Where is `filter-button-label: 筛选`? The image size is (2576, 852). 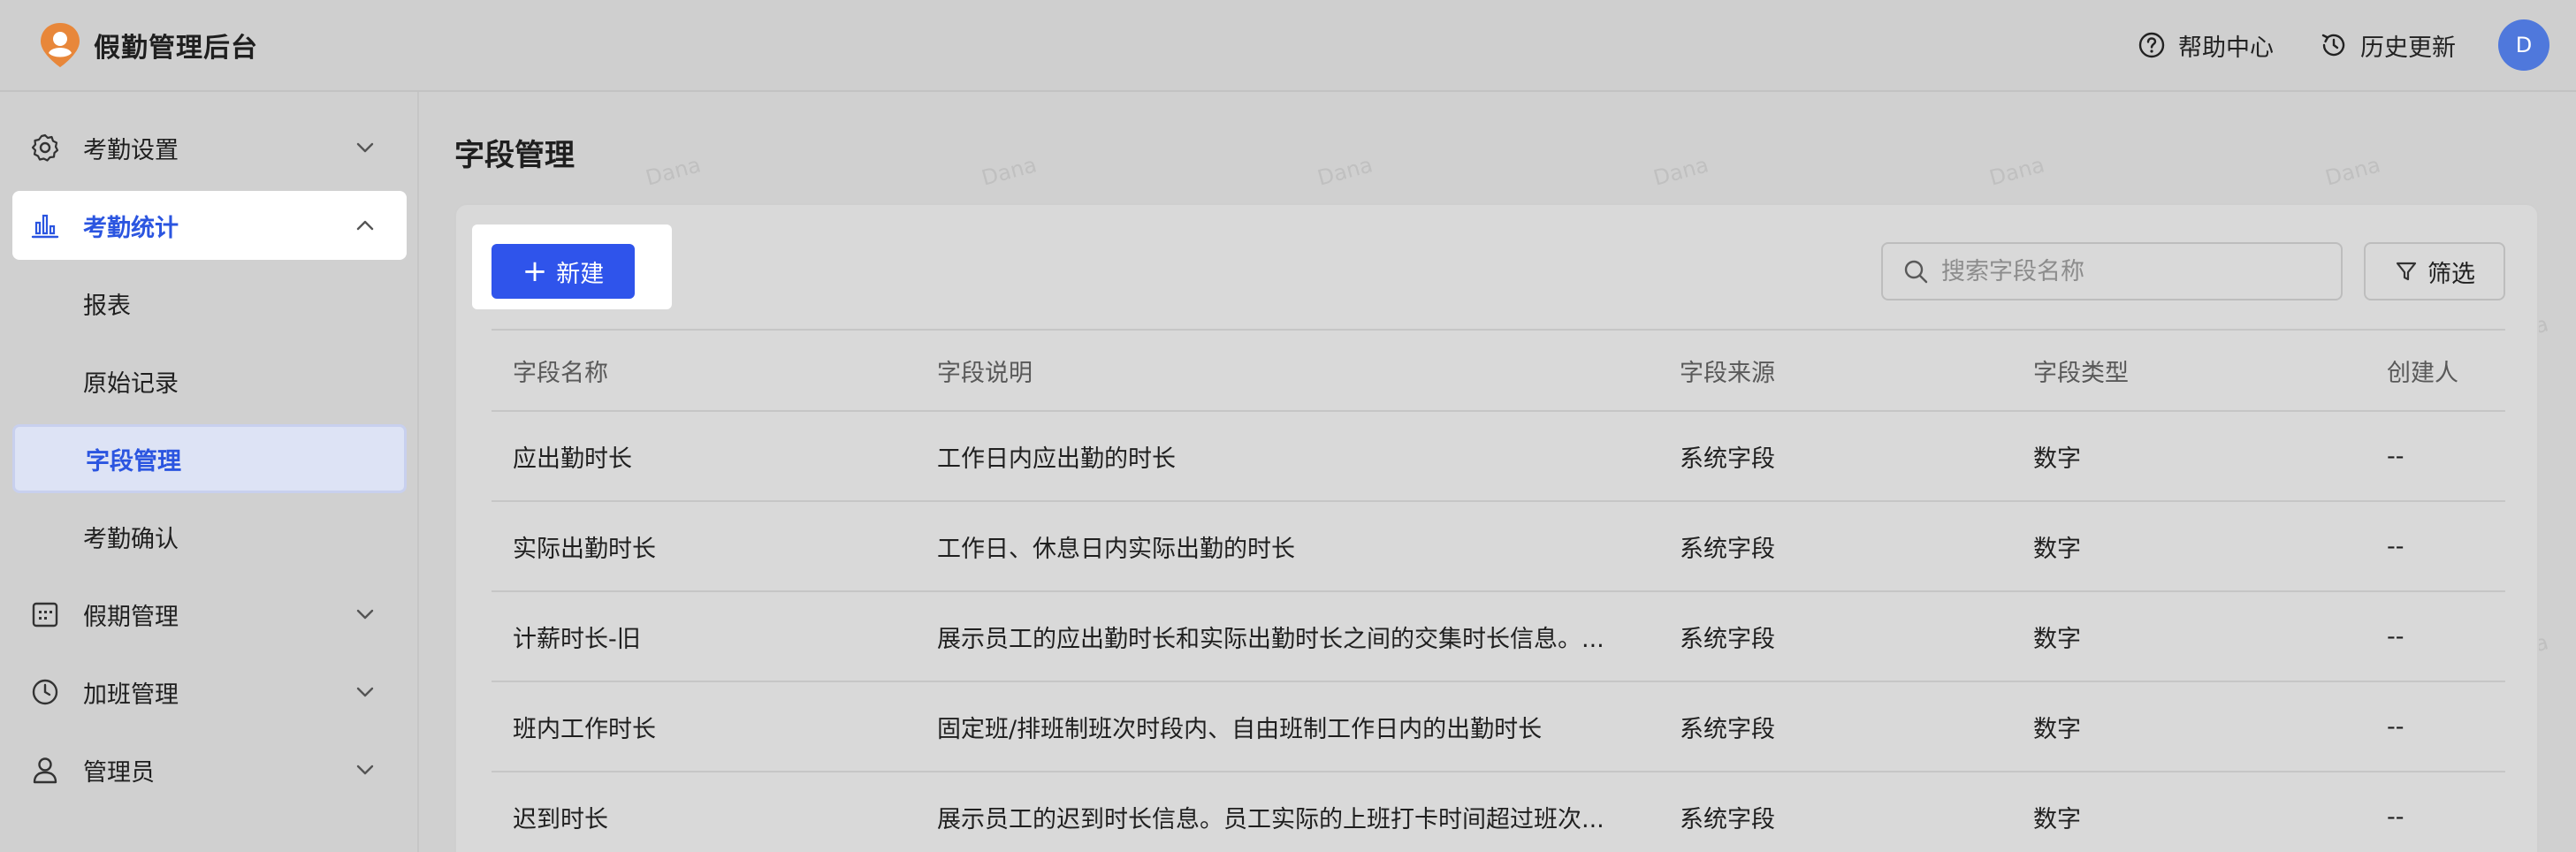 filter-button-label: 筛选 is located at coordinates (2451, 274).